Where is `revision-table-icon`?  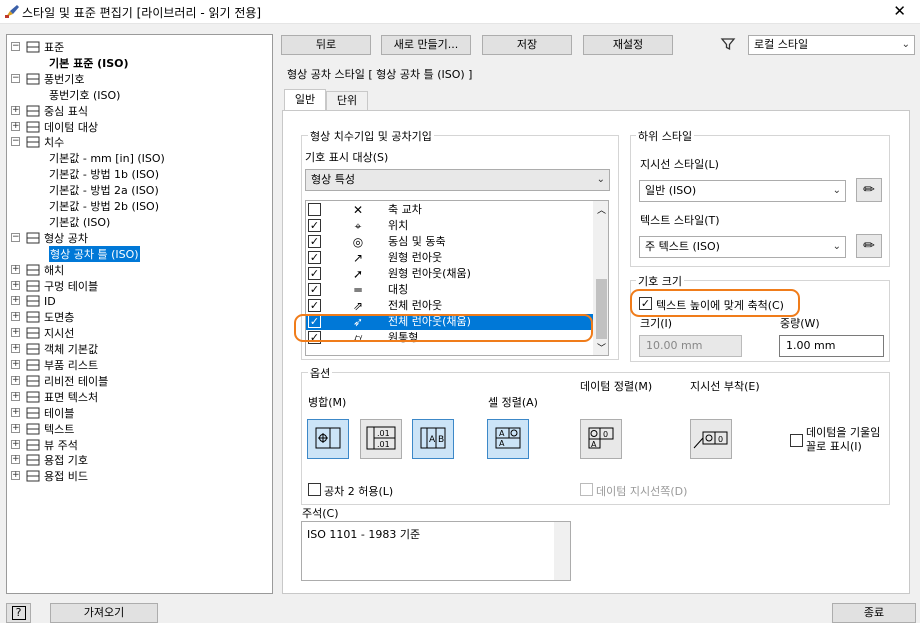 revision-table-icon is located at coordinates (33, 381).